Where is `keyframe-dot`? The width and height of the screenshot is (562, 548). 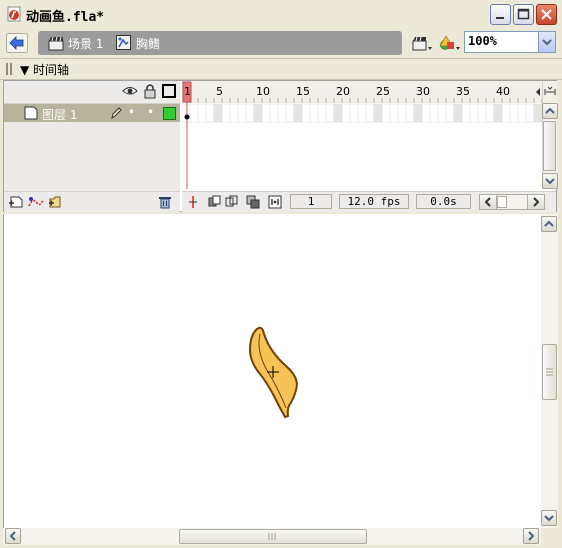 keyframe-dot is located at coordinates (187, 117).